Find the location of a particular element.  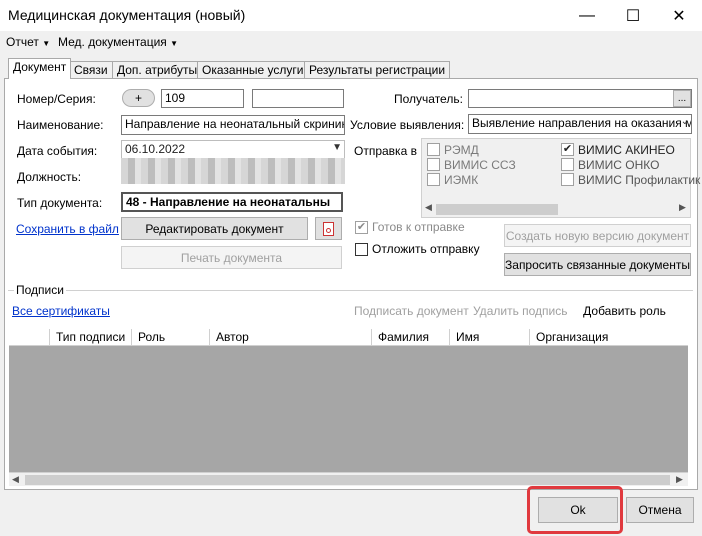

send-option-vimis-akineo: ✔ ВИМИС АКИНЕО is located at coordinates (630, 149).